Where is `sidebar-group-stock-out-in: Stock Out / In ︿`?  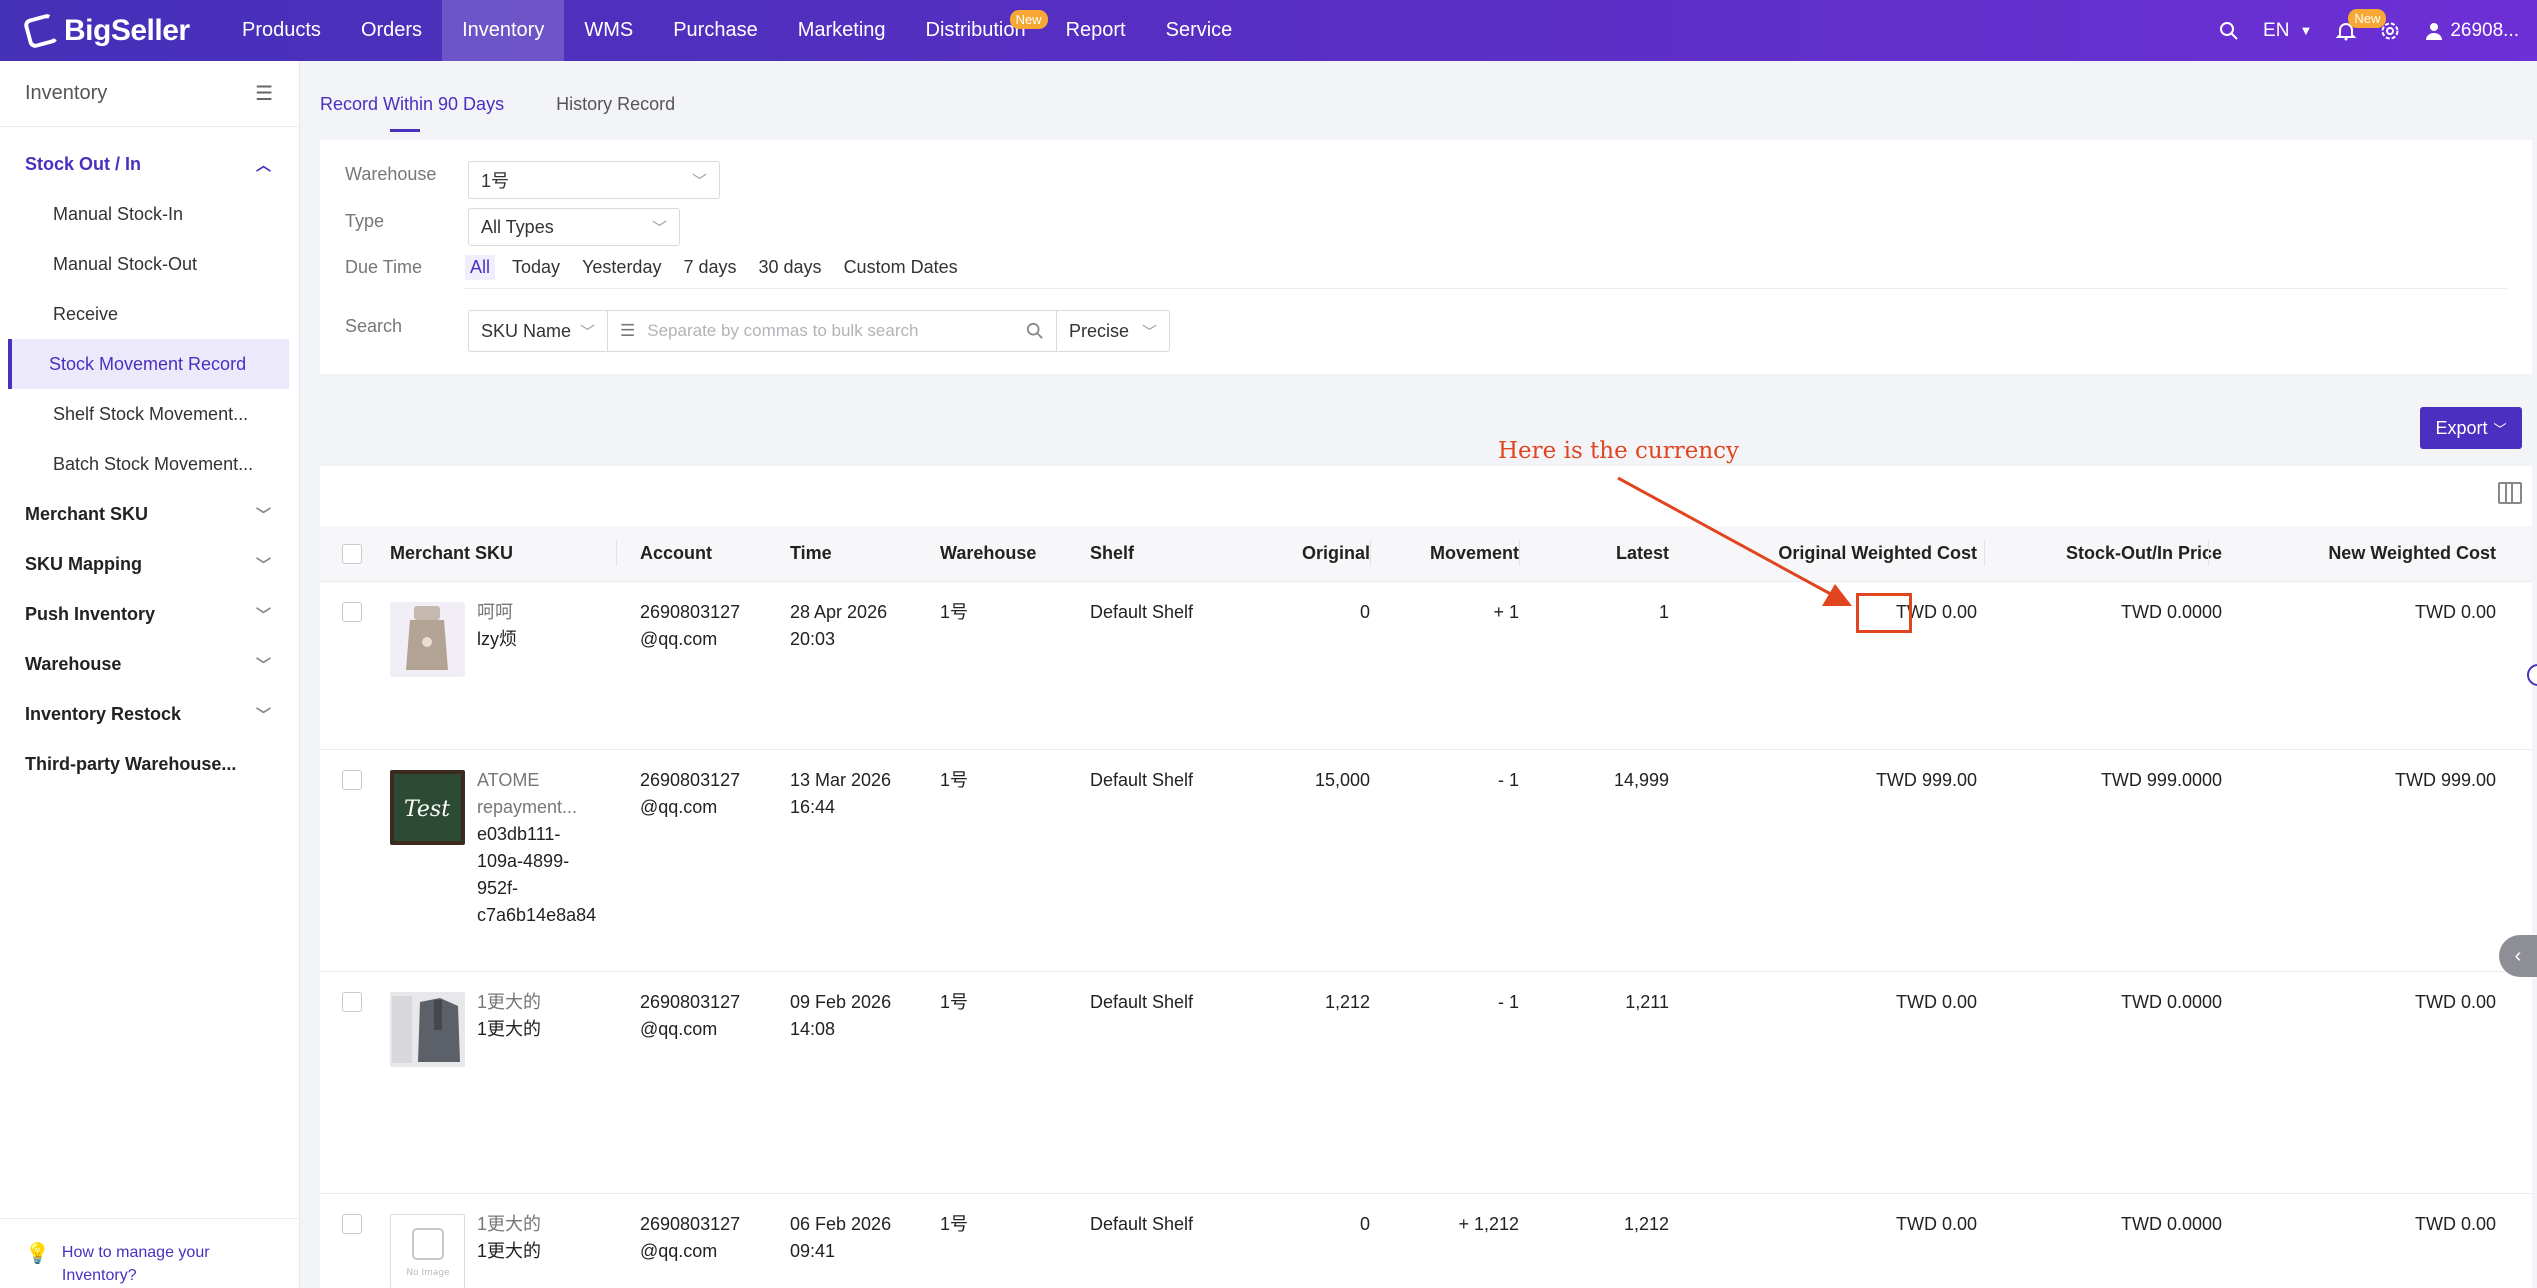
sidebar-group-stock-out-in: Stock Out / In ︿ is located at coordinates (149, 164).